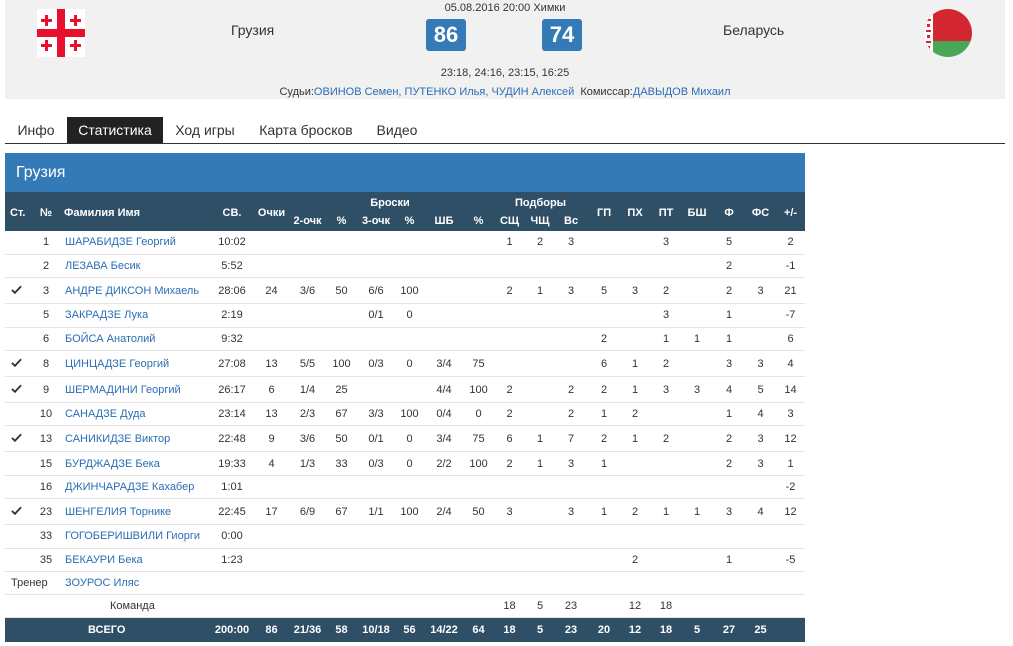 The image size is (1013, 646). I want to click on player-off-reb: 1, so click(510, 243).